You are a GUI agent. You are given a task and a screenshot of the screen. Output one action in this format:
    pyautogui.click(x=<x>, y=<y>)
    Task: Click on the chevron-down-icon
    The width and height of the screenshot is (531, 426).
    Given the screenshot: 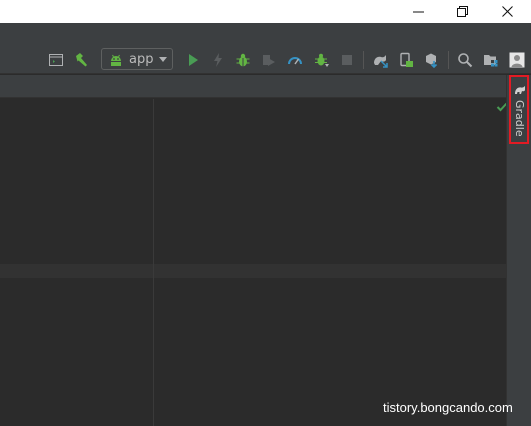 What is the action you would take?
    pyautogui.click(x=163, y=59)
    